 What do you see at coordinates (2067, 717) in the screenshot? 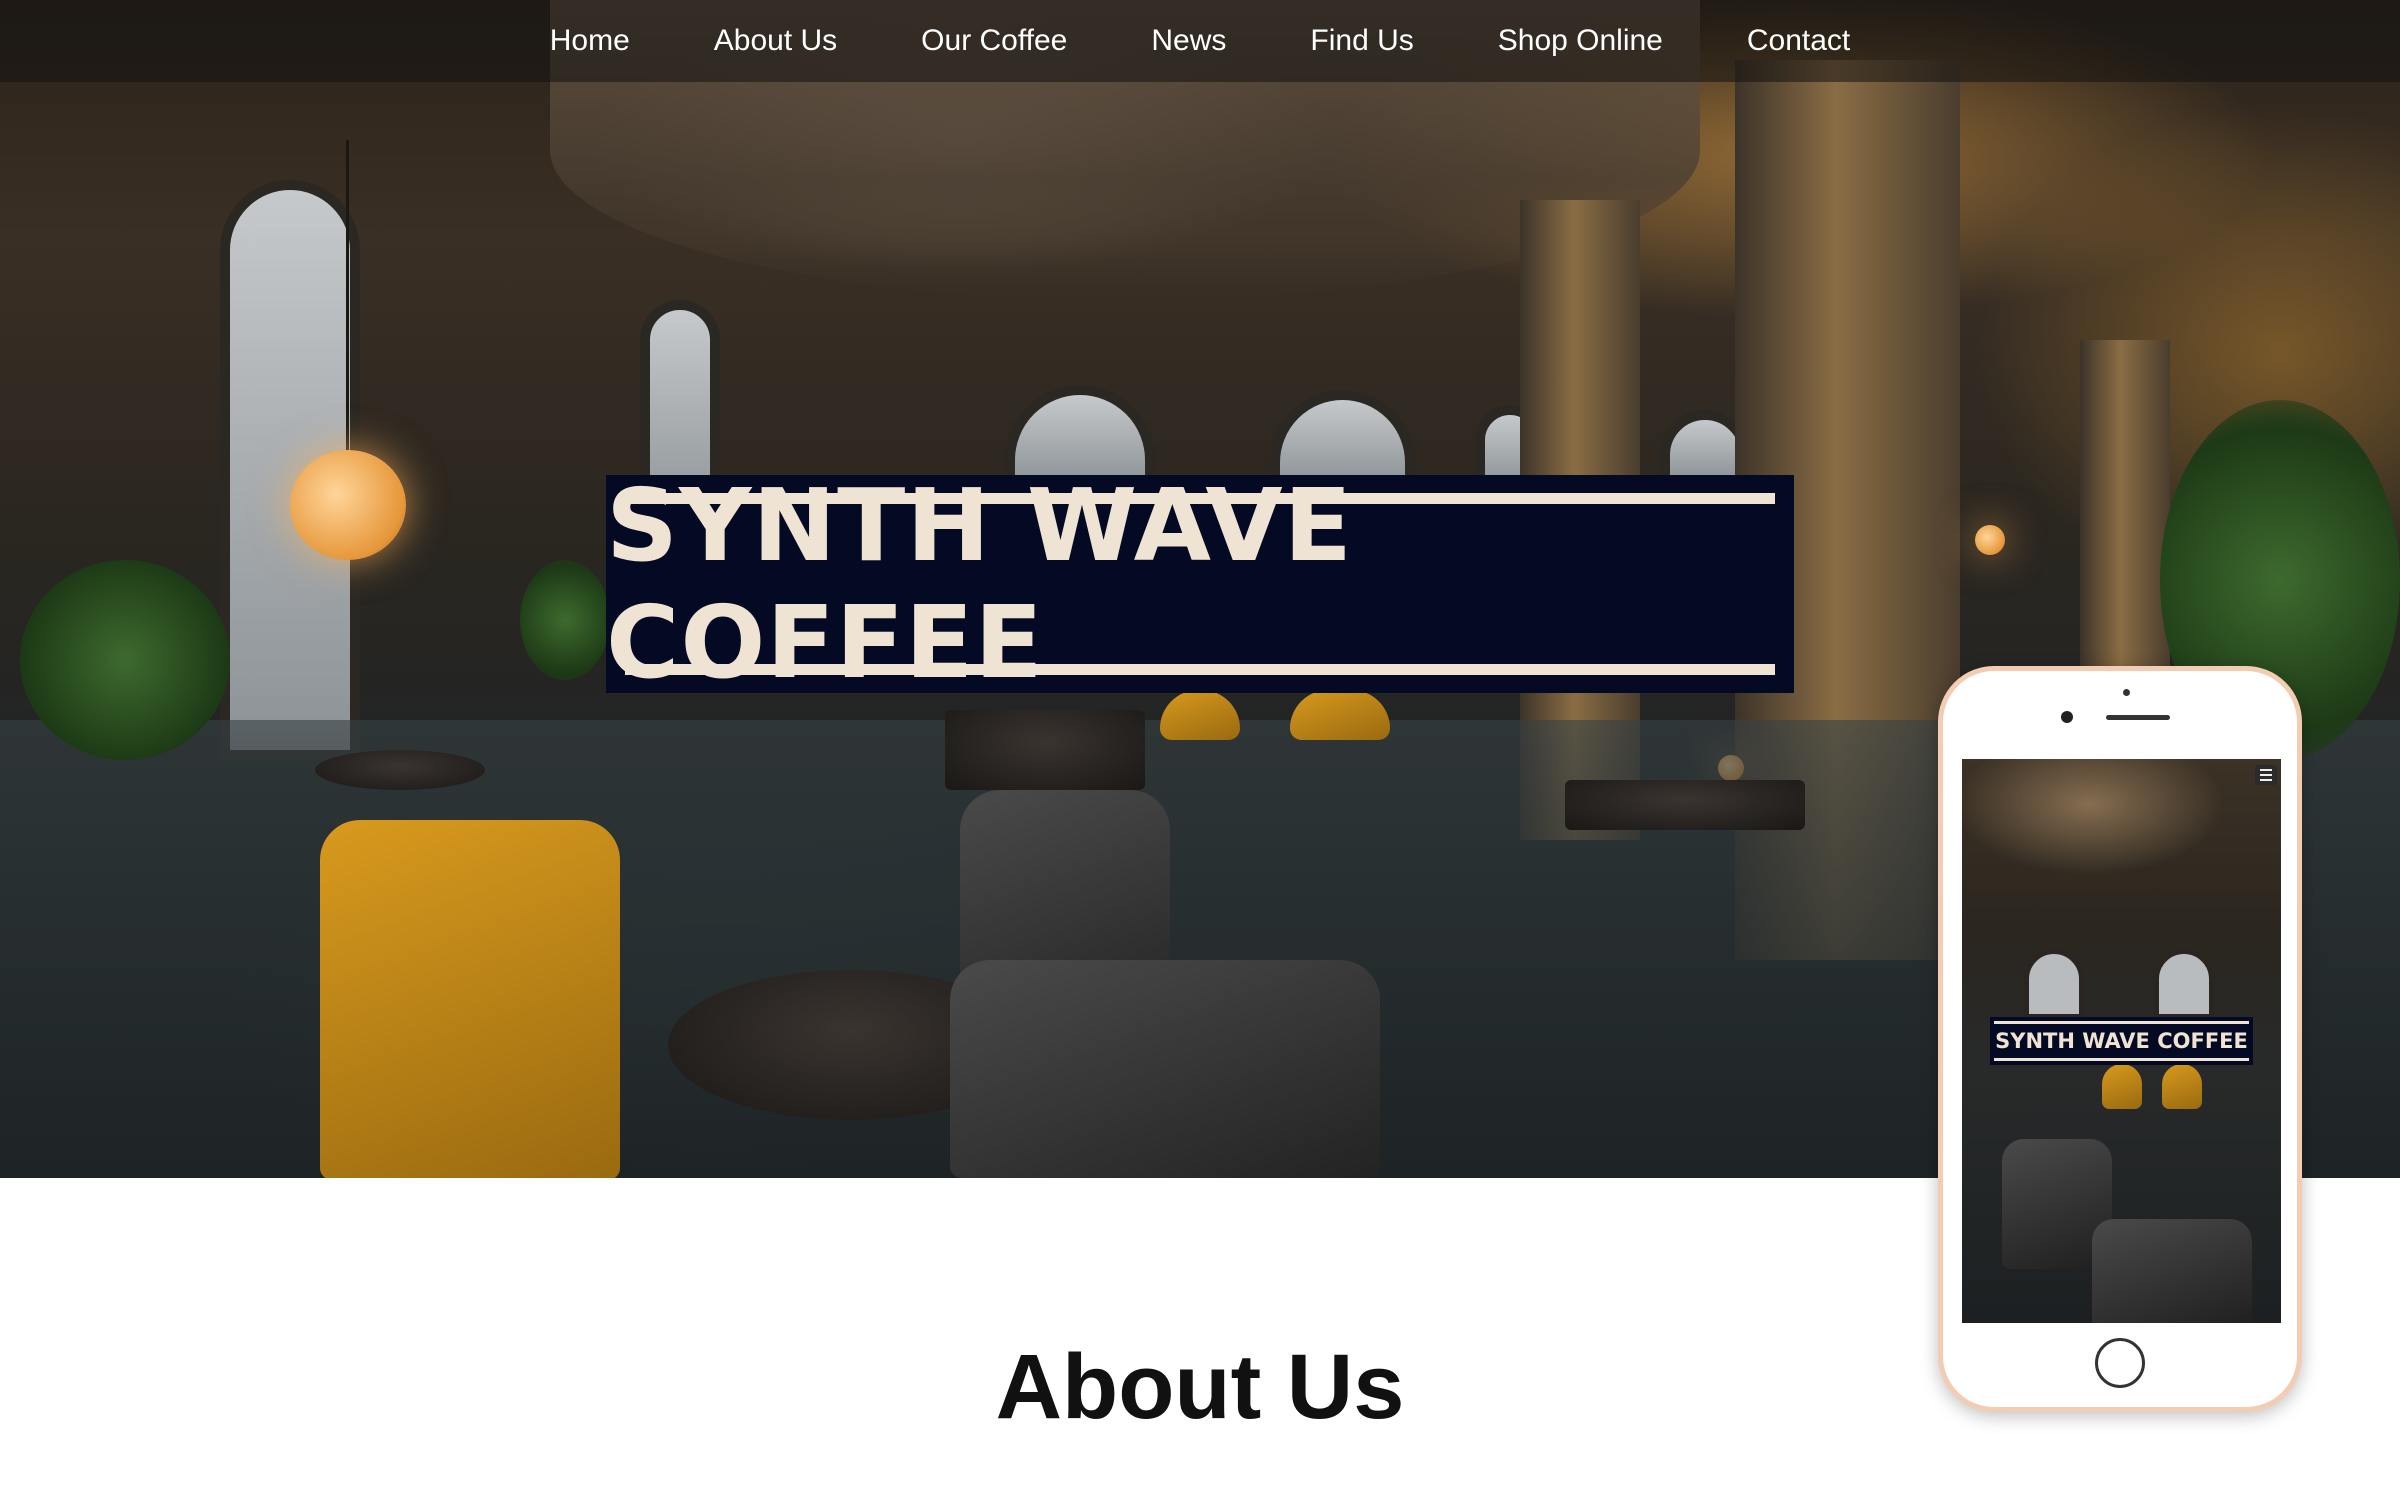
I see `phone-camera` at bounding box center [2067, 717].